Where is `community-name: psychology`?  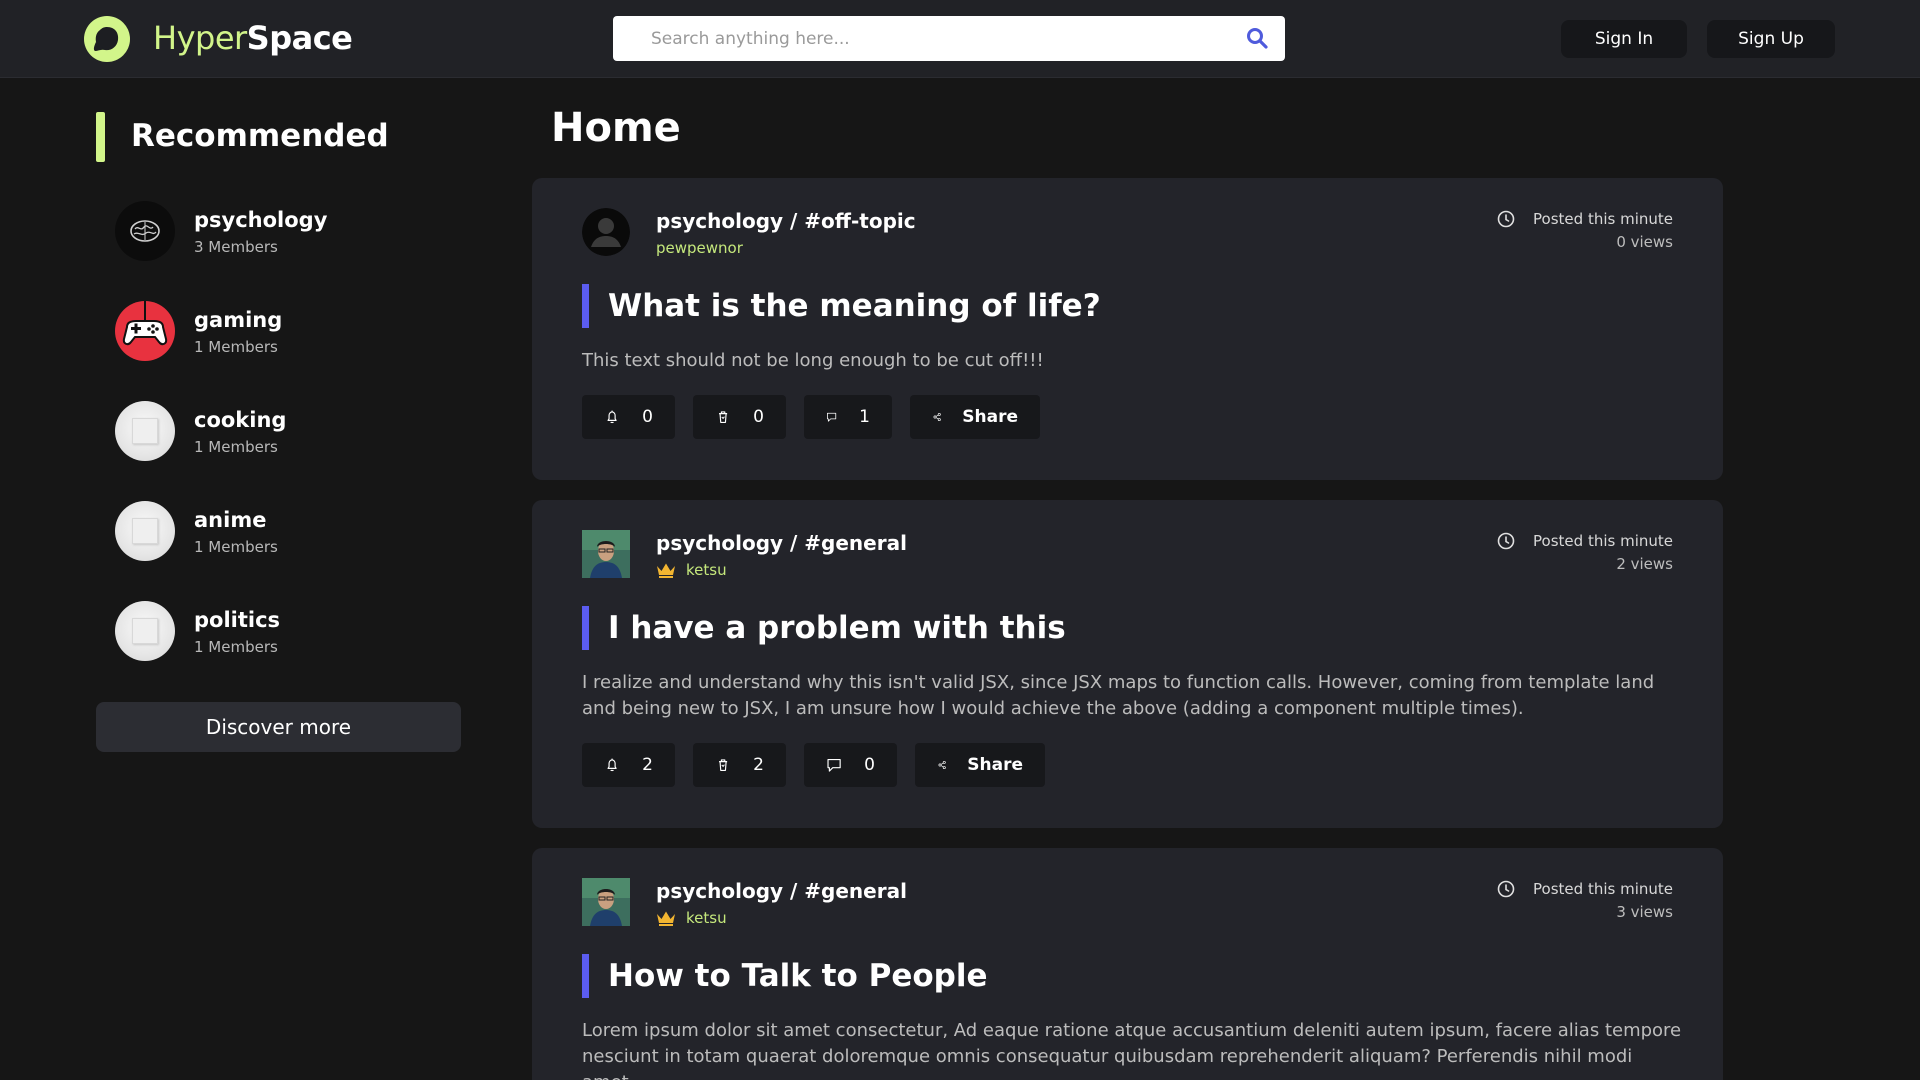
community-name: psychology is located at coordinates (261, 220).